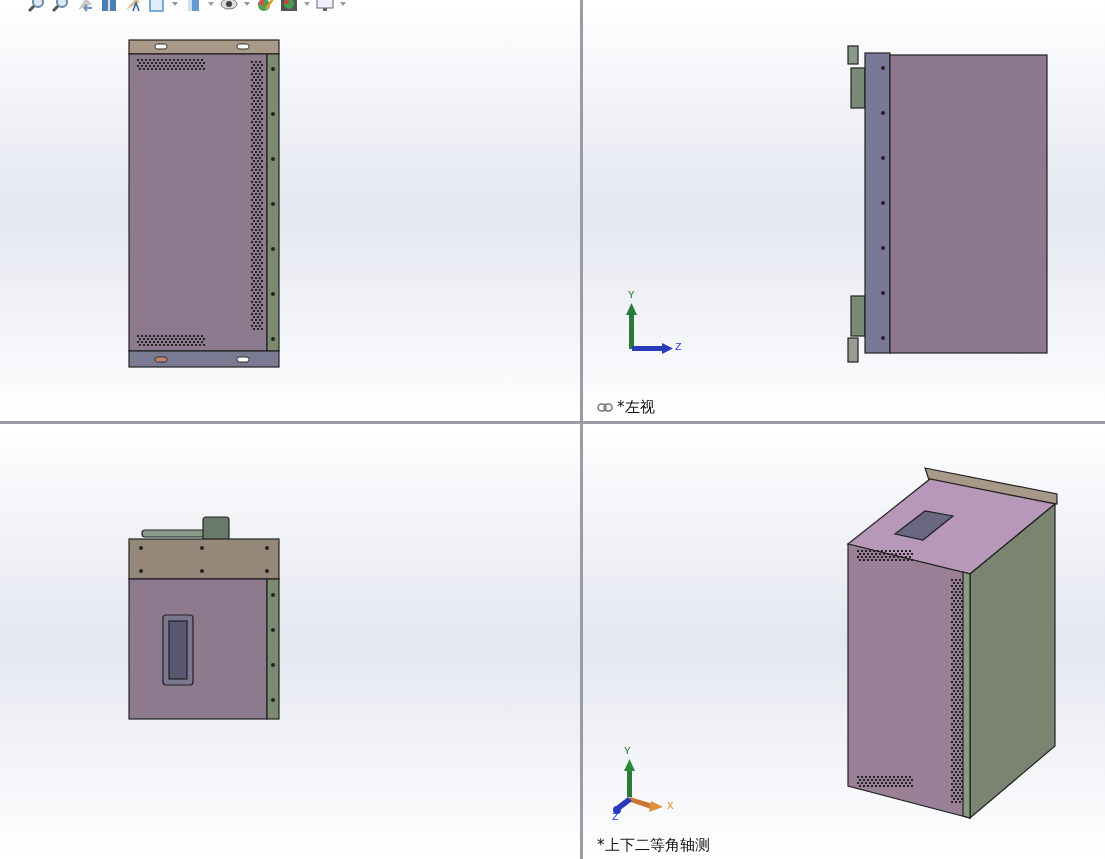 The image size is (1105, 859). I want to click on annotation-icon, so click(133, 6).